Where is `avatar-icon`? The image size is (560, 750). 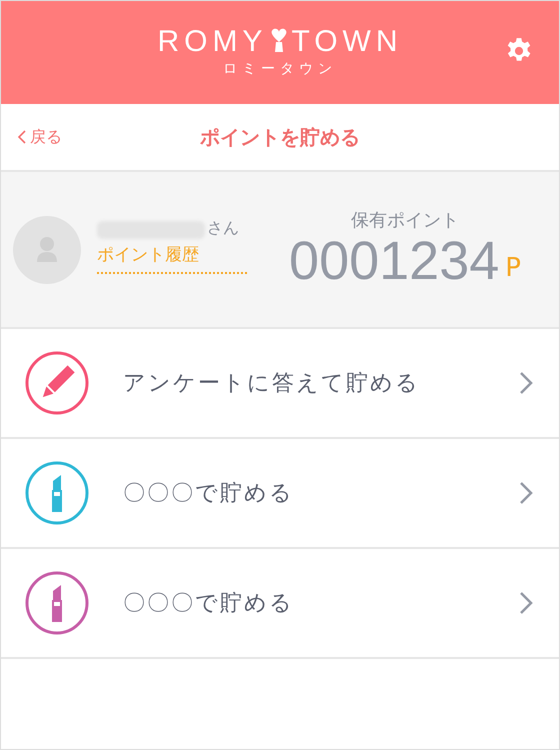
avatar-icon is located at coordinates (47, 250).